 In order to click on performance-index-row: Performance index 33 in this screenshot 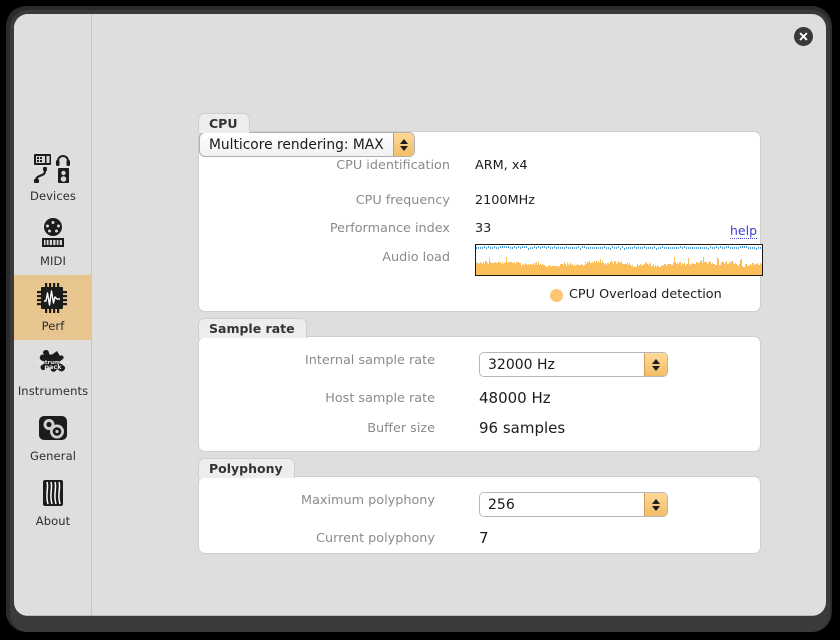, I will do `click(479, 228)`.